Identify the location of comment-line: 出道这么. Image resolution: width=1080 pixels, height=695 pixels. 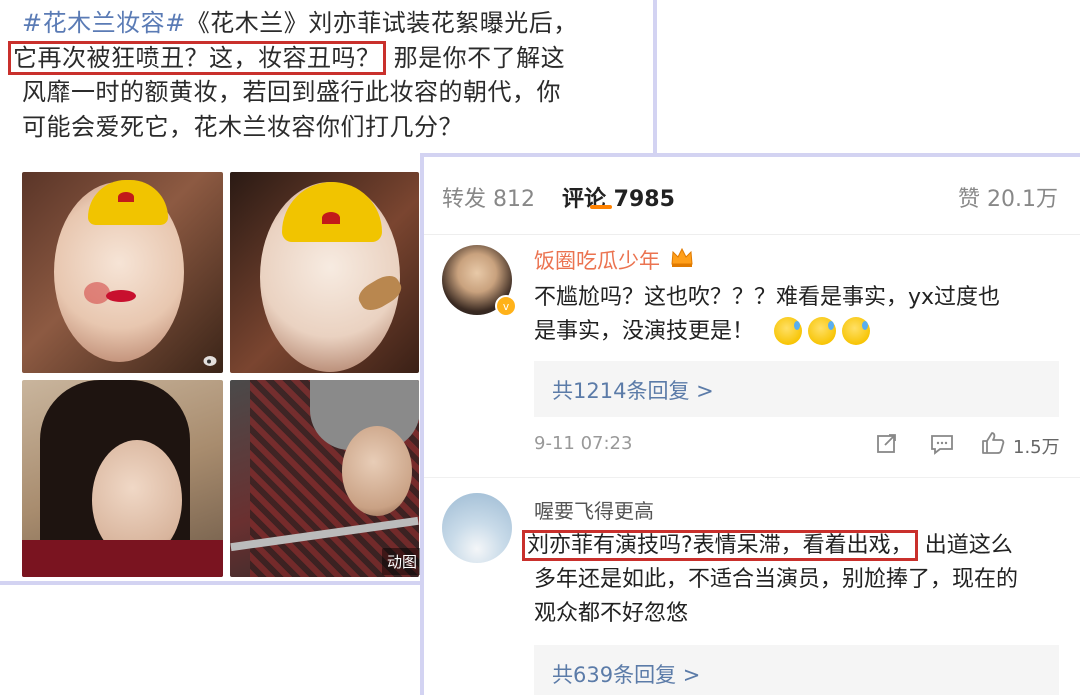
(968, 545).